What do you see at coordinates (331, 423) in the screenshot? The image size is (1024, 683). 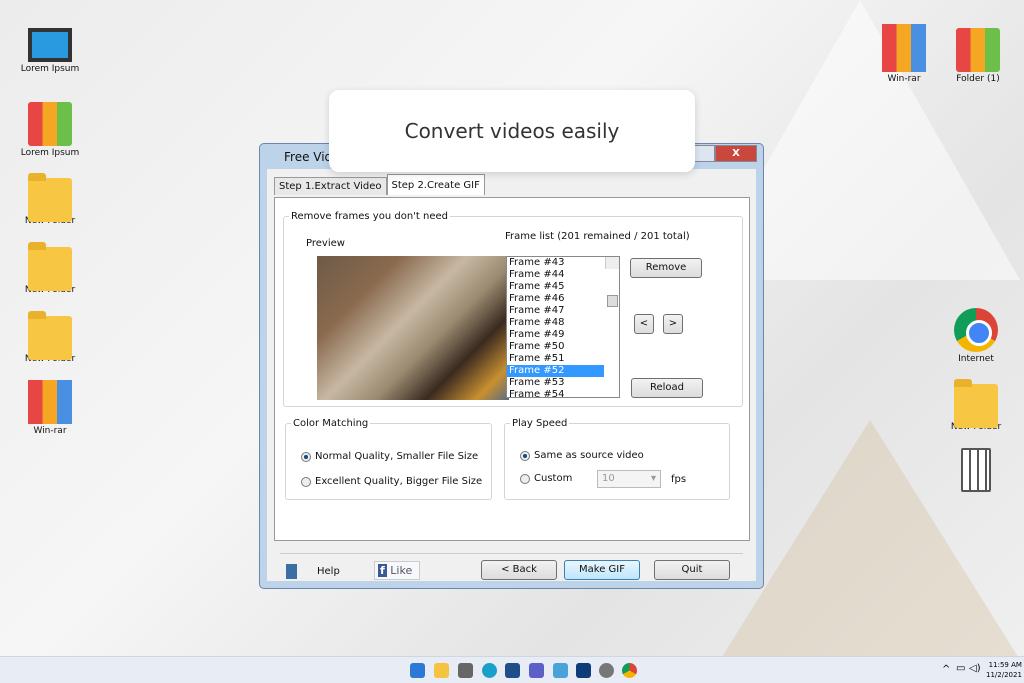 I see `group-label: Color Matching` at bounding box center [331, 423].